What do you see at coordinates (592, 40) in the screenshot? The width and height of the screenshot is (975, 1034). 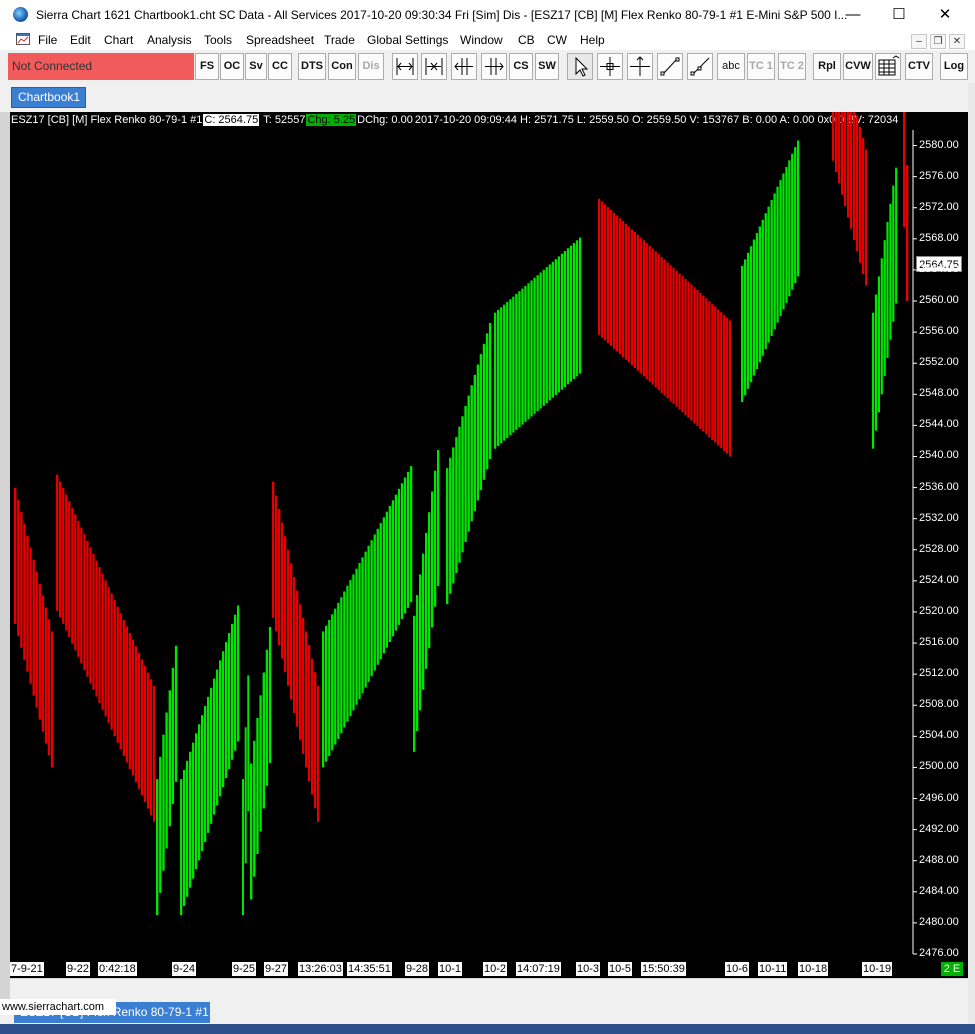 I see `menu-help: Help` at bounding box center [592, 40].